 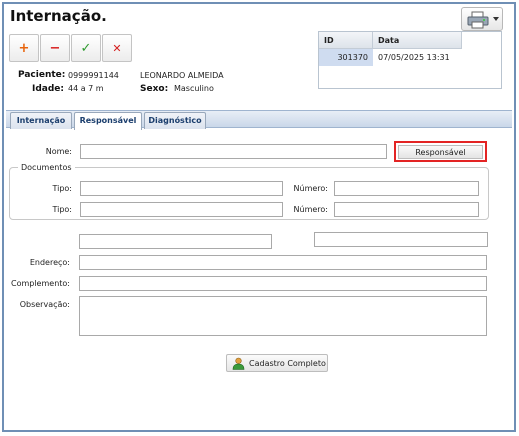 I want to click on tipo-label-1: Tipo:, so click(x=62, y=188).